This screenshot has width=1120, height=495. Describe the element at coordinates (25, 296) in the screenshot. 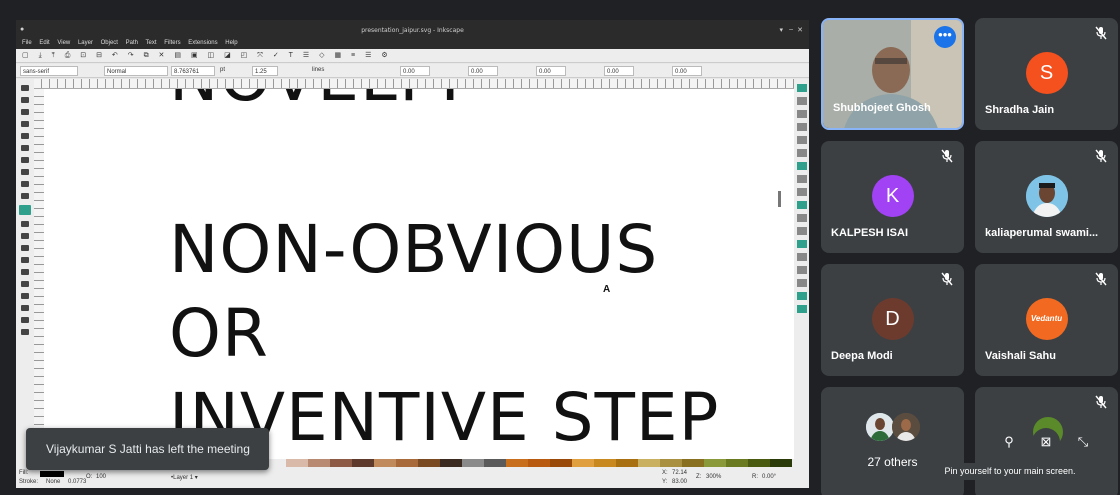

I see `eraser-tool-icon` at that location.